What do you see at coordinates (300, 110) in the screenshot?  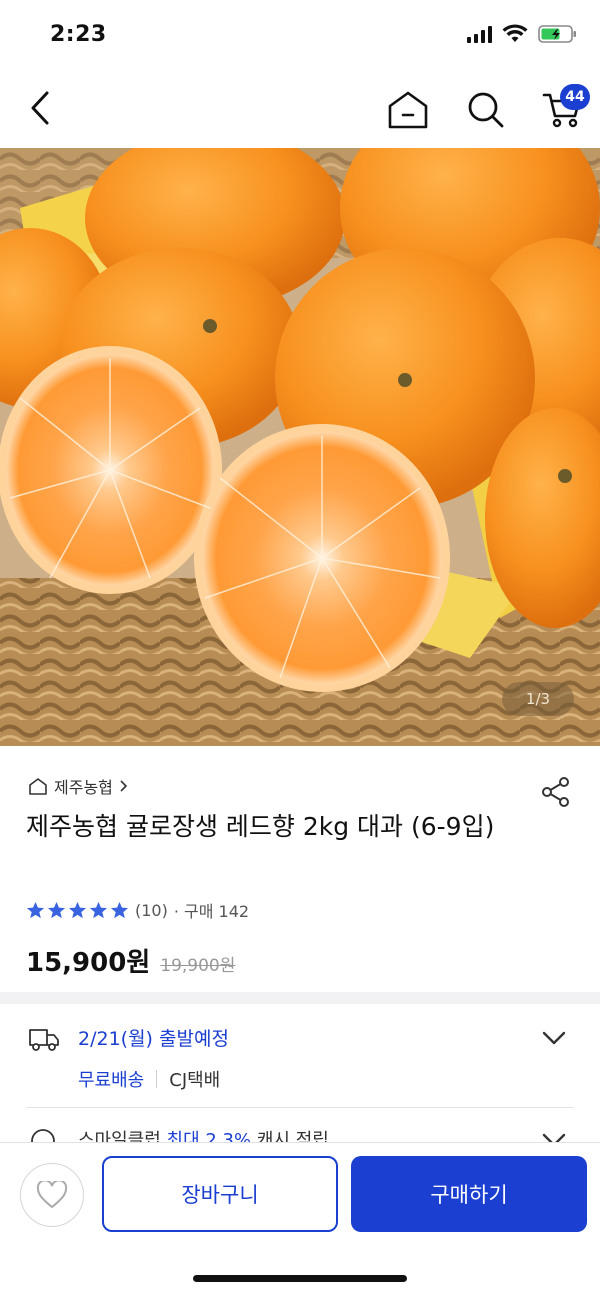 I see `top-nav: 44` at bounding box center [300, 110].